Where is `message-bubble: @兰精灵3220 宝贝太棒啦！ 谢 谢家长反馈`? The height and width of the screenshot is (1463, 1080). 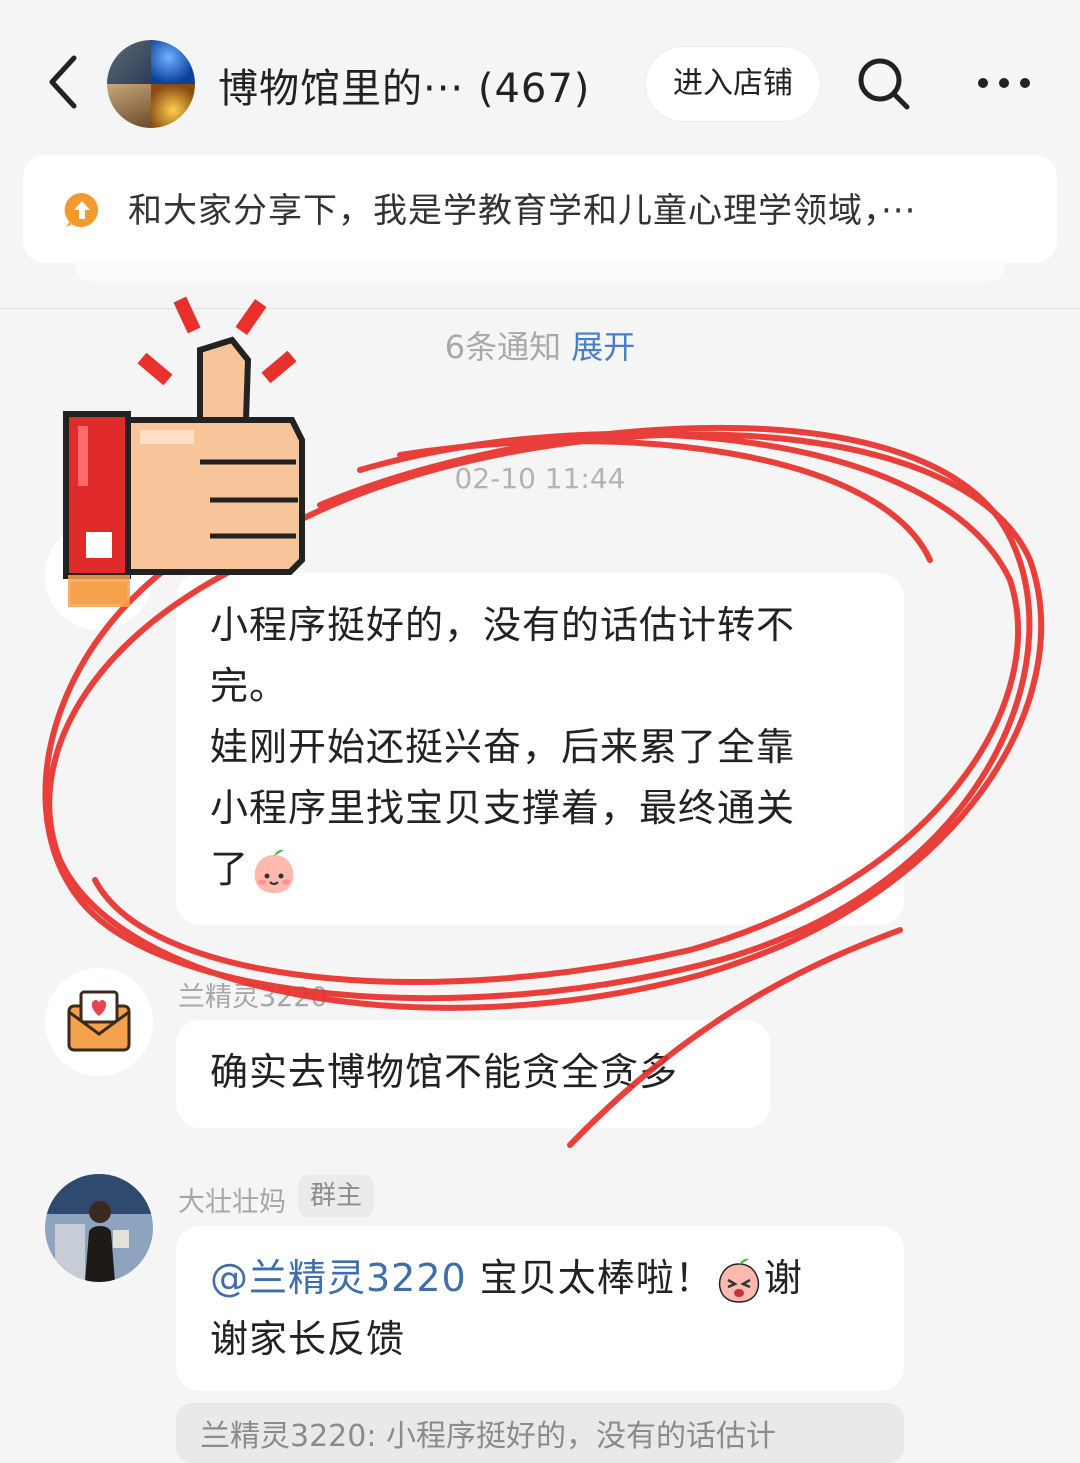 message-bubble: @兰精灵3220 宝贝太棒啦！ 谢 谢家长反馈 is located at coordinates (540, 1308).